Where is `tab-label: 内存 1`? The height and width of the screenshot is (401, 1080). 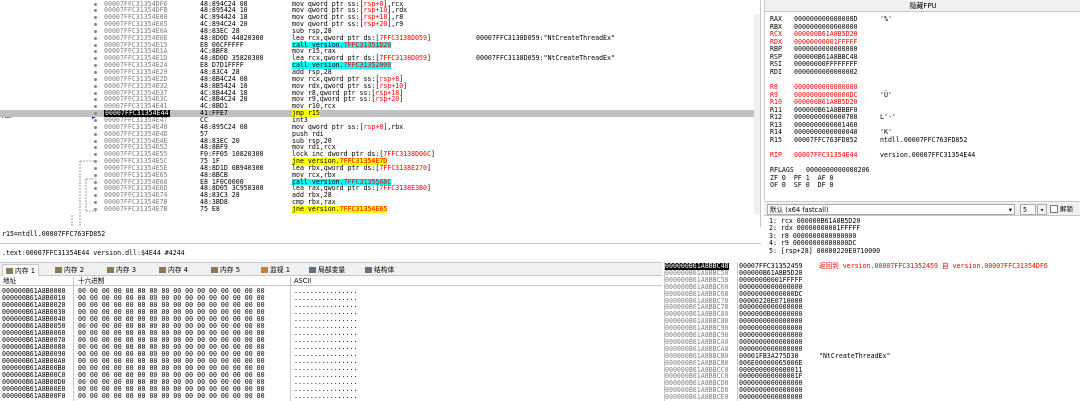 tab-label: 内存 1 is located at coordinates (25, 271).